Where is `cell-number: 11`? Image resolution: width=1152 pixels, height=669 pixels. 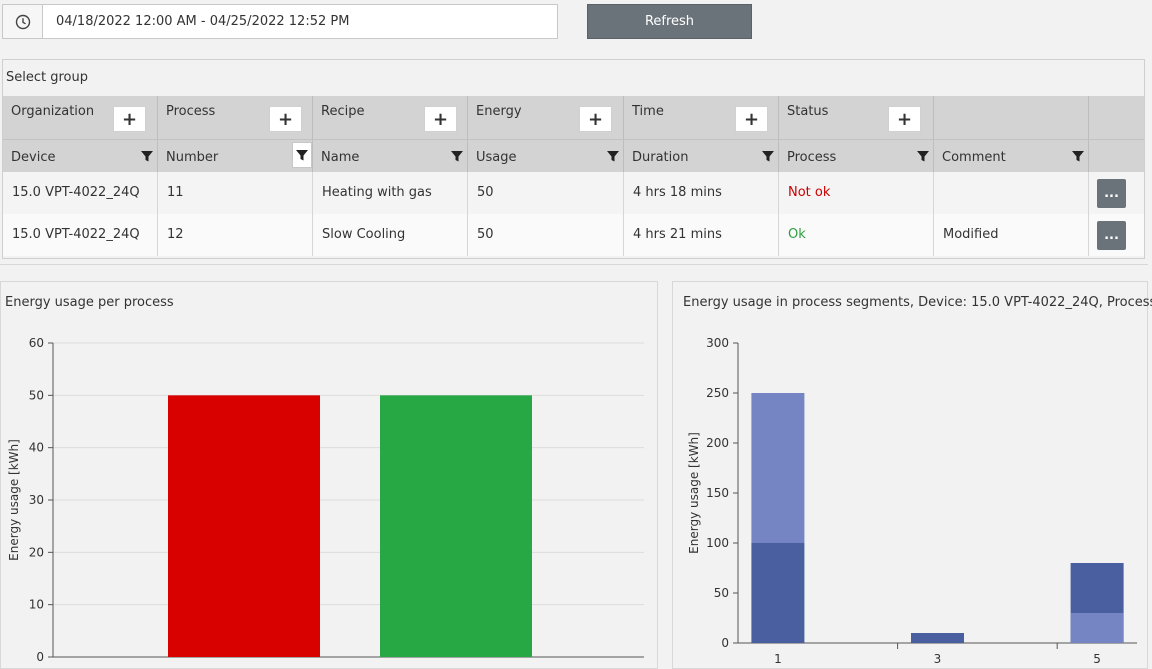
cell-number: 11 is located at coordinates (235, 193).